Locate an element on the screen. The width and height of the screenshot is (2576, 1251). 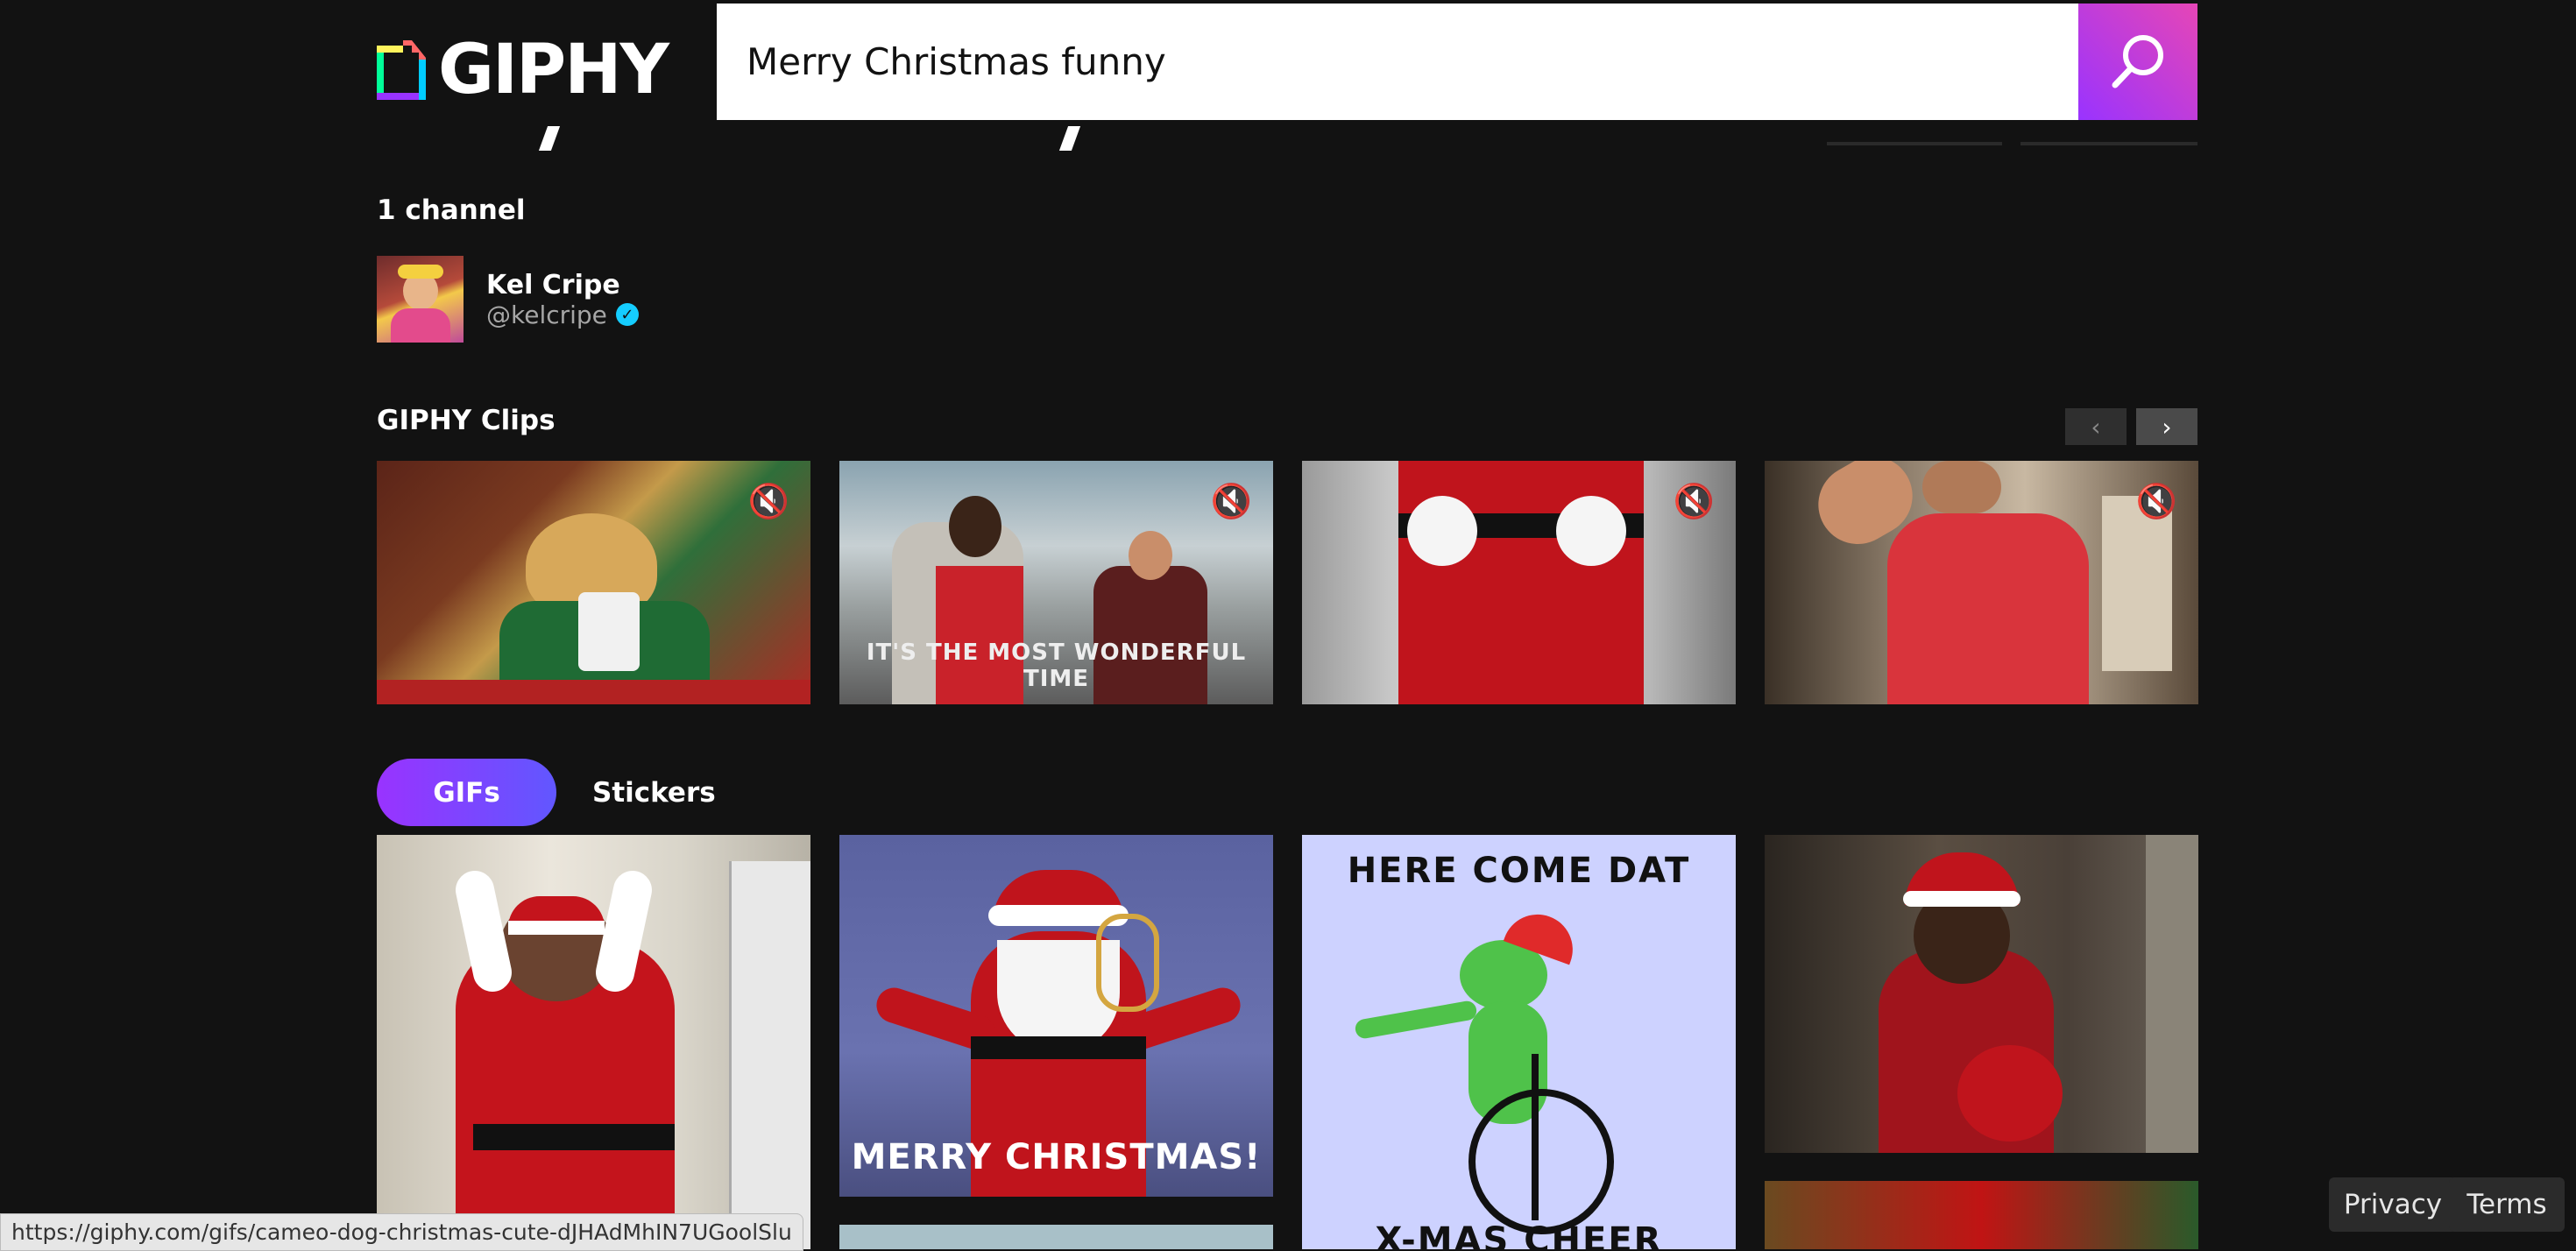
tab-stickers: Stickers is located at coordinates (654, 792).